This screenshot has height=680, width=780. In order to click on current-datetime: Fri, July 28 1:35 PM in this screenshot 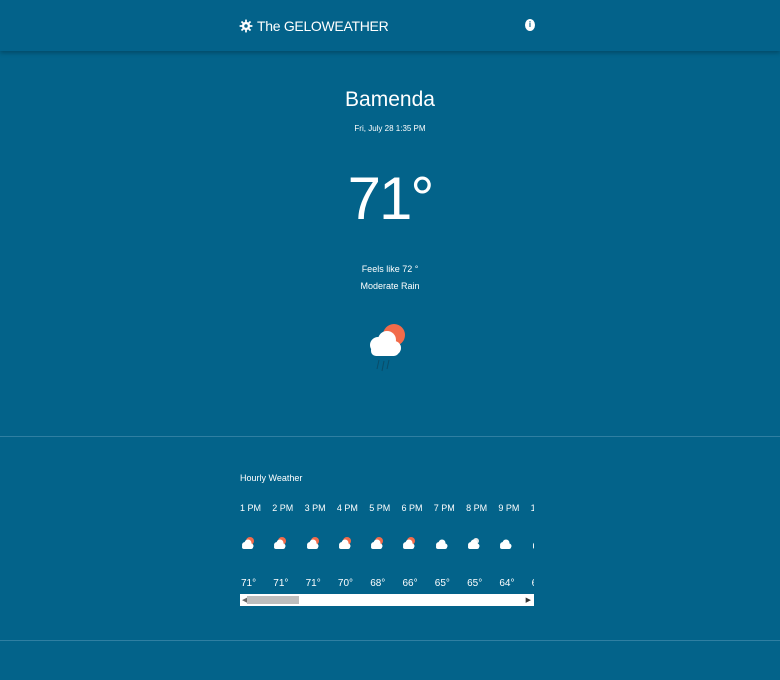, I will do `click(390, 128)`.